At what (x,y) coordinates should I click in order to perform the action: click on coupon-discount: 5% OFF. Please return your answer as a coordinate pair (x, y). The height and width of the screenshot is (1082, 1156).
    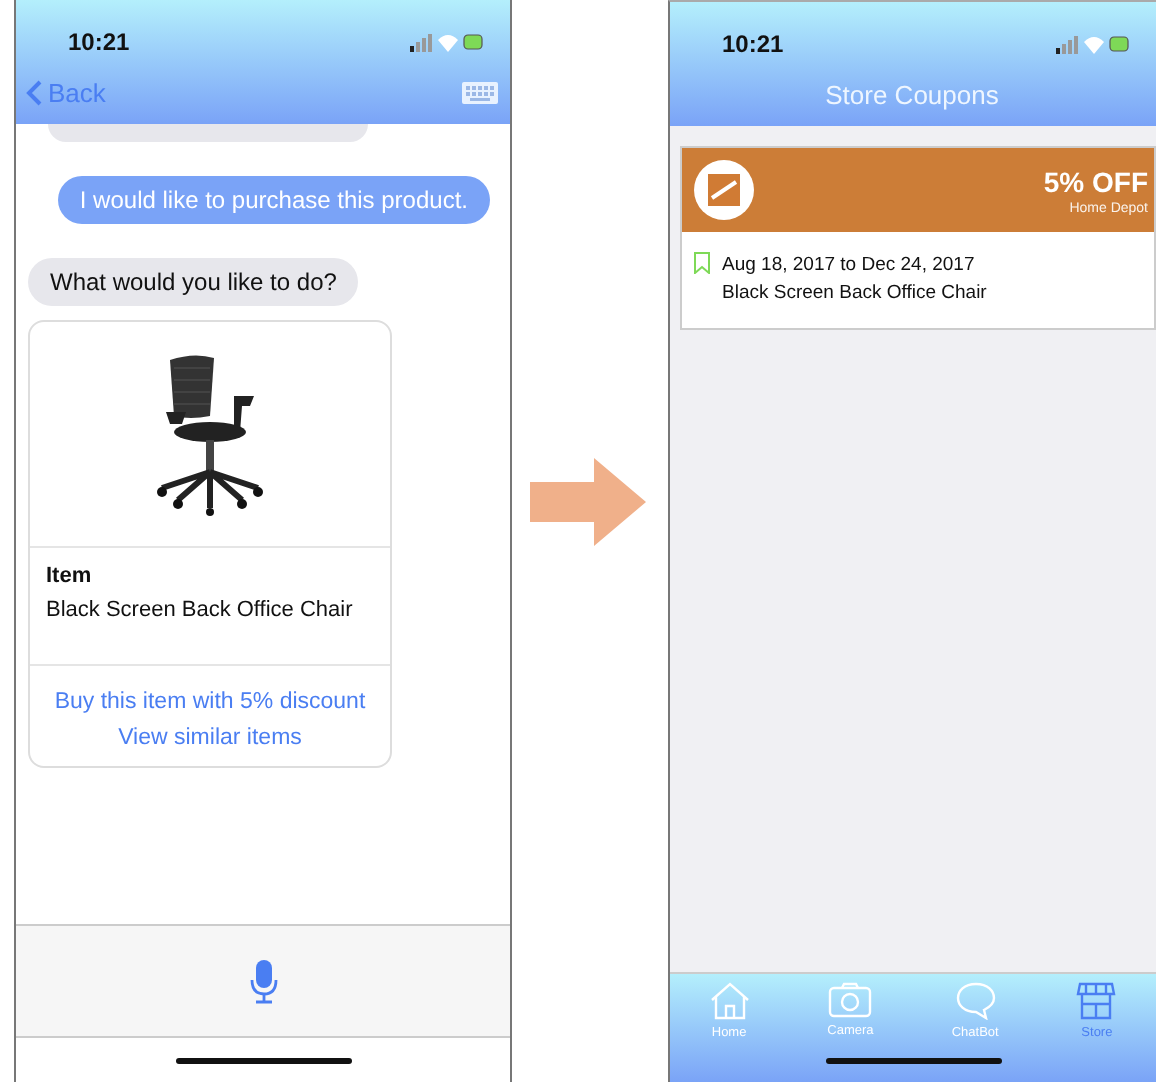
    Looking at the image, I should click on (1095, 181).